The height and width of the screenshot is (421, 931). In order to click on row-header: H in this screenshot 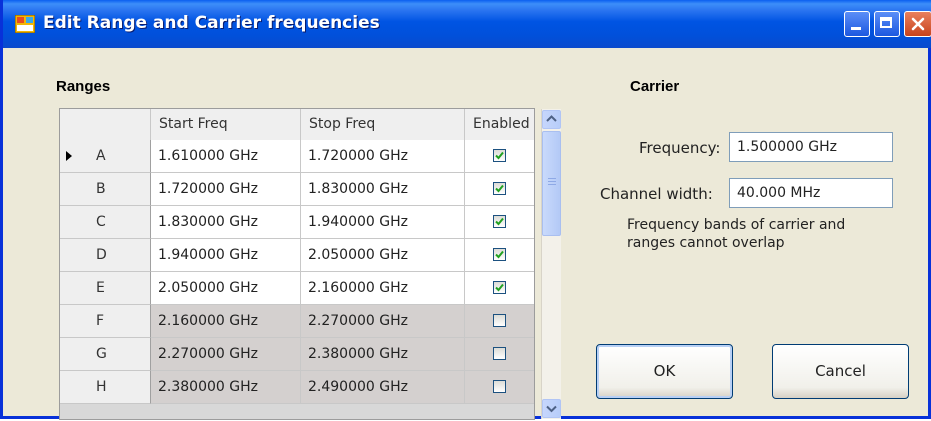, I will do `click(105, 387)`.